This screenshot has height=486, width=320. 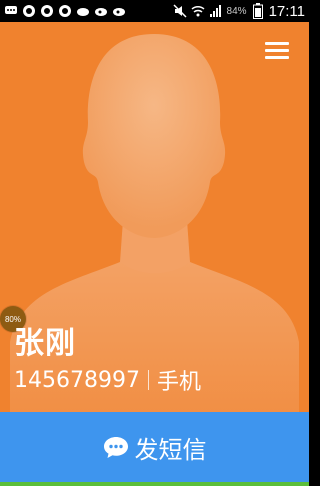 What do you see at coordinates (216, 11) in the screenshot?
I see `signal-icon` at bounding box center [216, 11].